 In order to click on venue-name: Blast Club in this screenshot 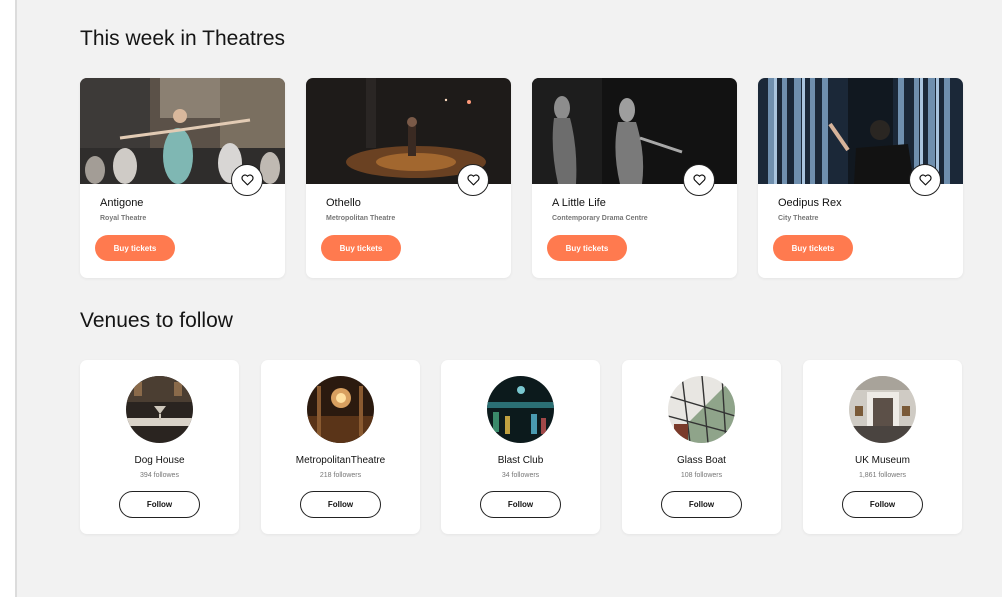, I will do `click(520, 460)`.